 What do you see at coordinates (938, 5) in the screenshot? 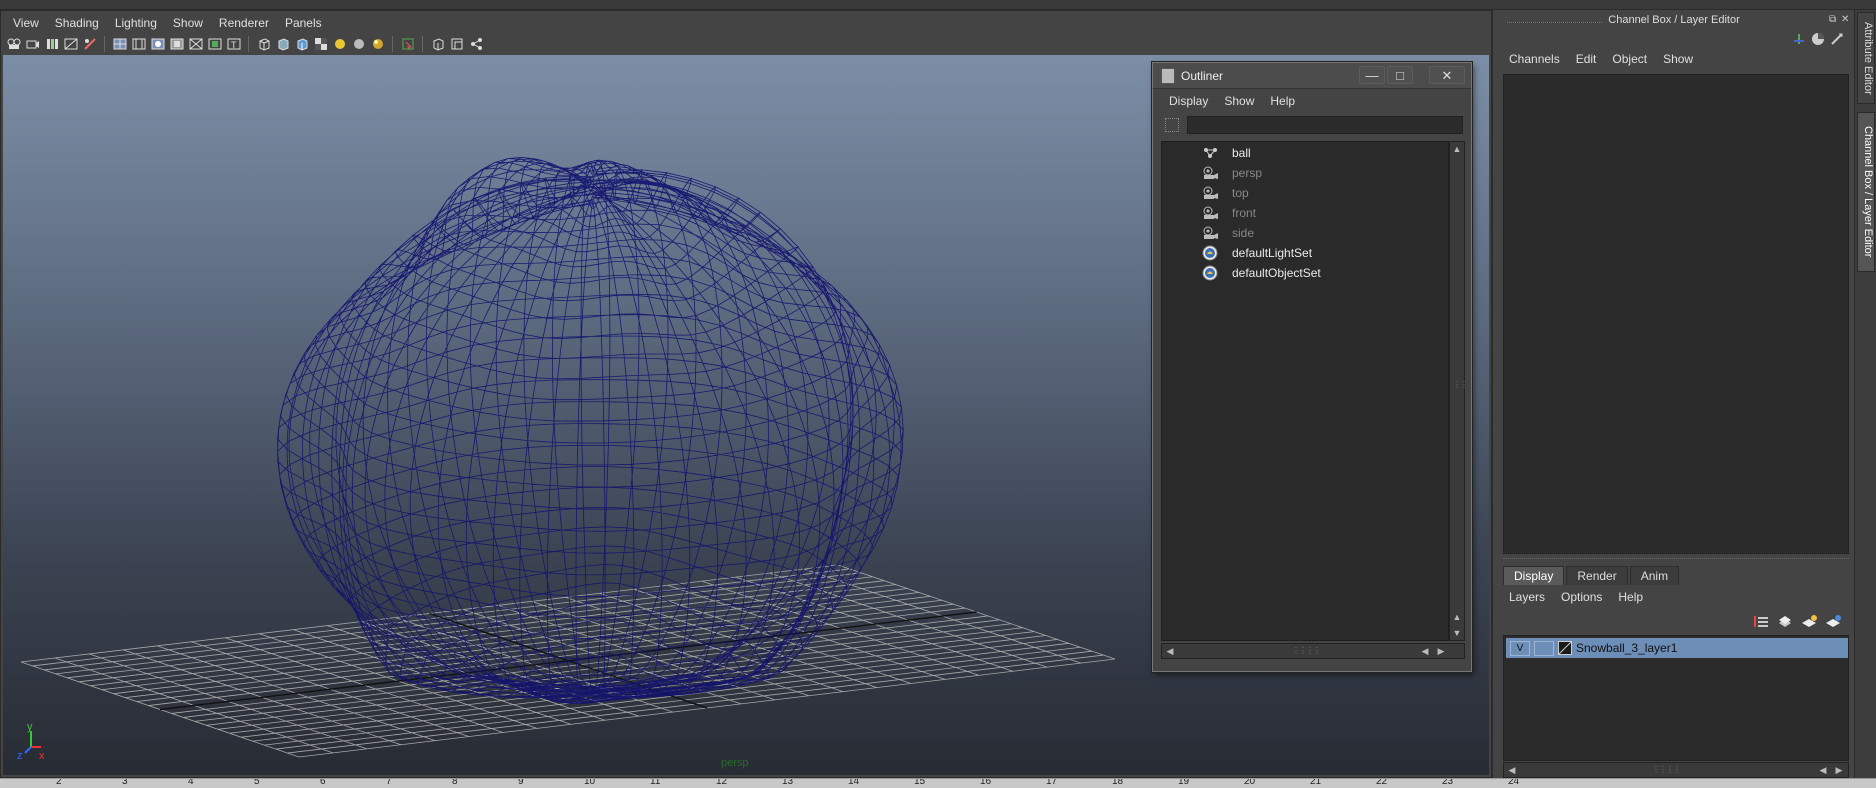
I see `top-strip` at bounding box center [938, 5].